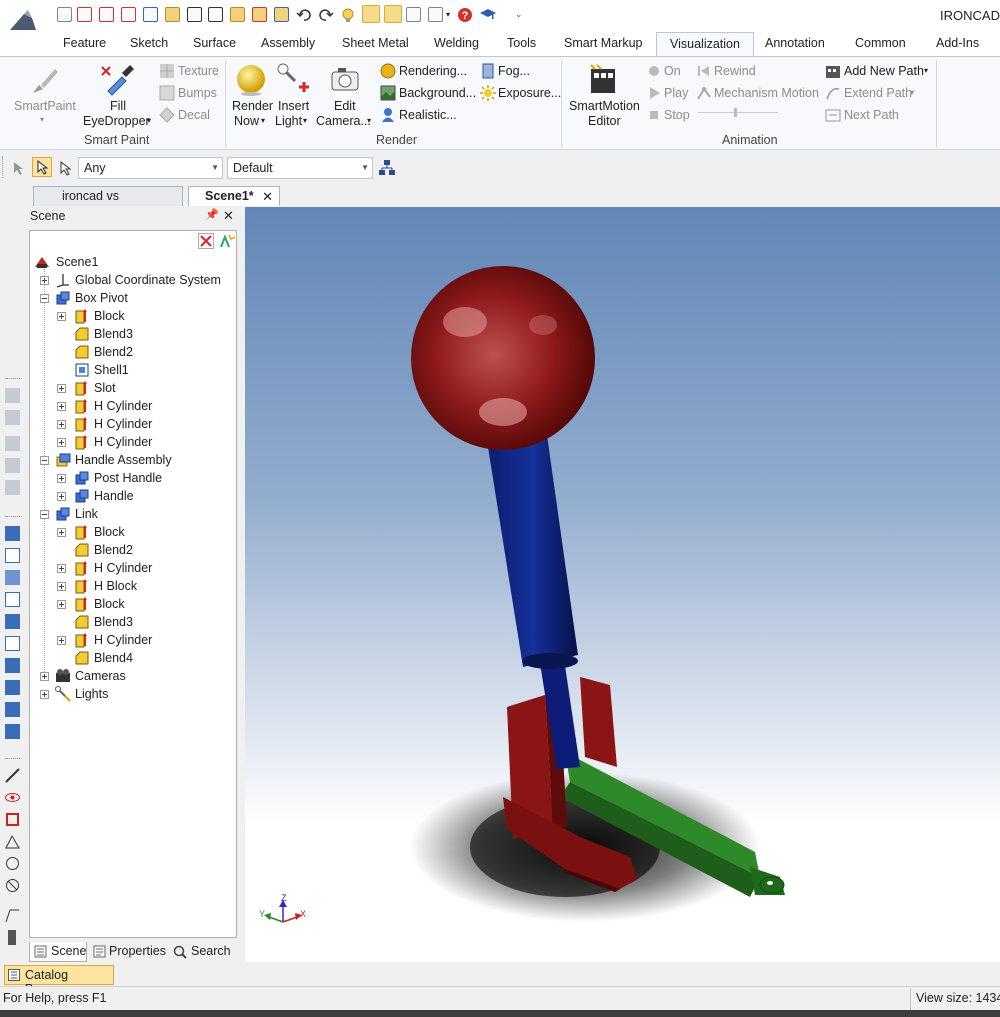 Image resolution: width=1000 pixels, height=1017 pixels. What do you see at coordinates (676, 93) in the screenshot?
I see `play-button: Play` at bounding box center [676, 93].